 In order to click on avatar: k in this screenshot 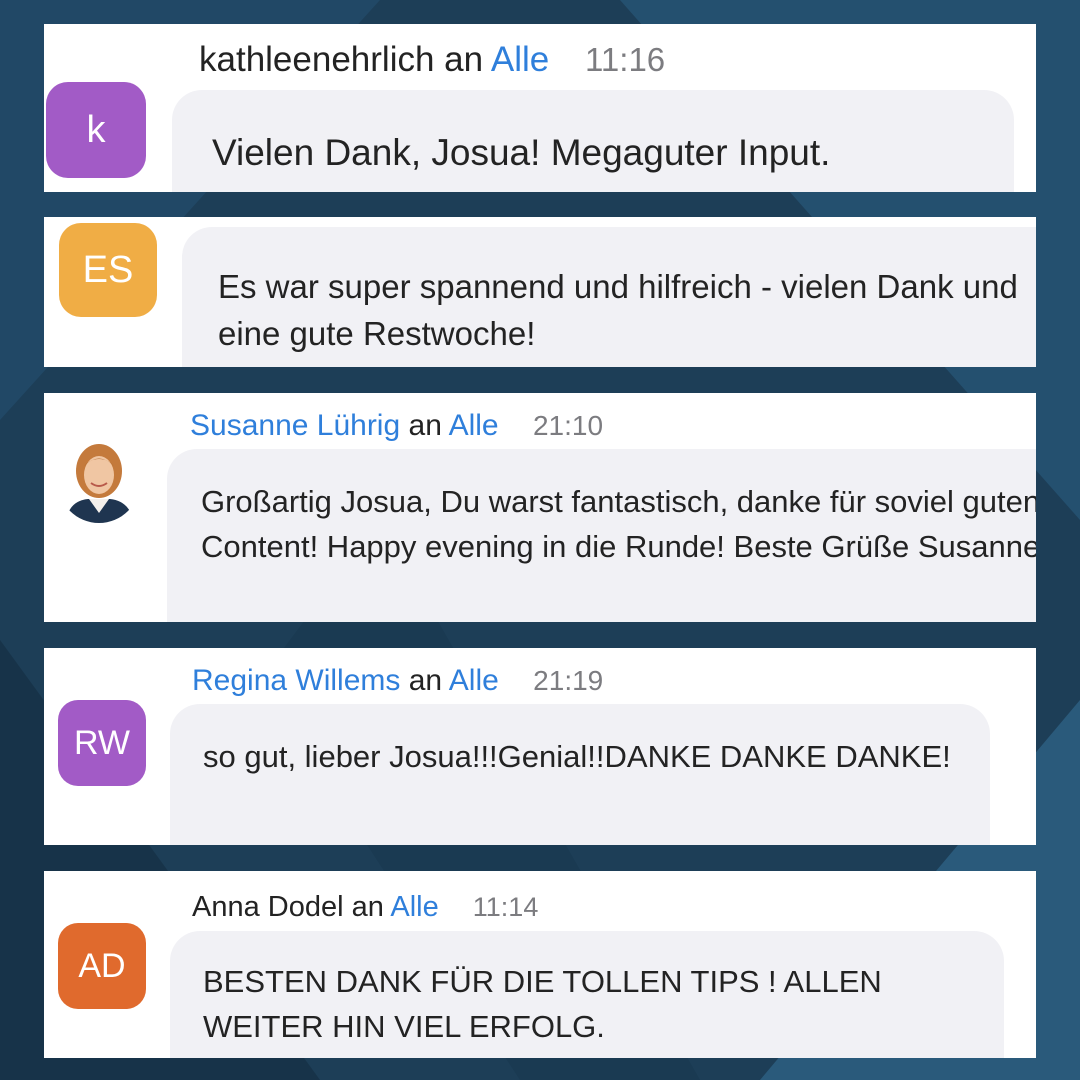, I will do `click(96, 130)`.